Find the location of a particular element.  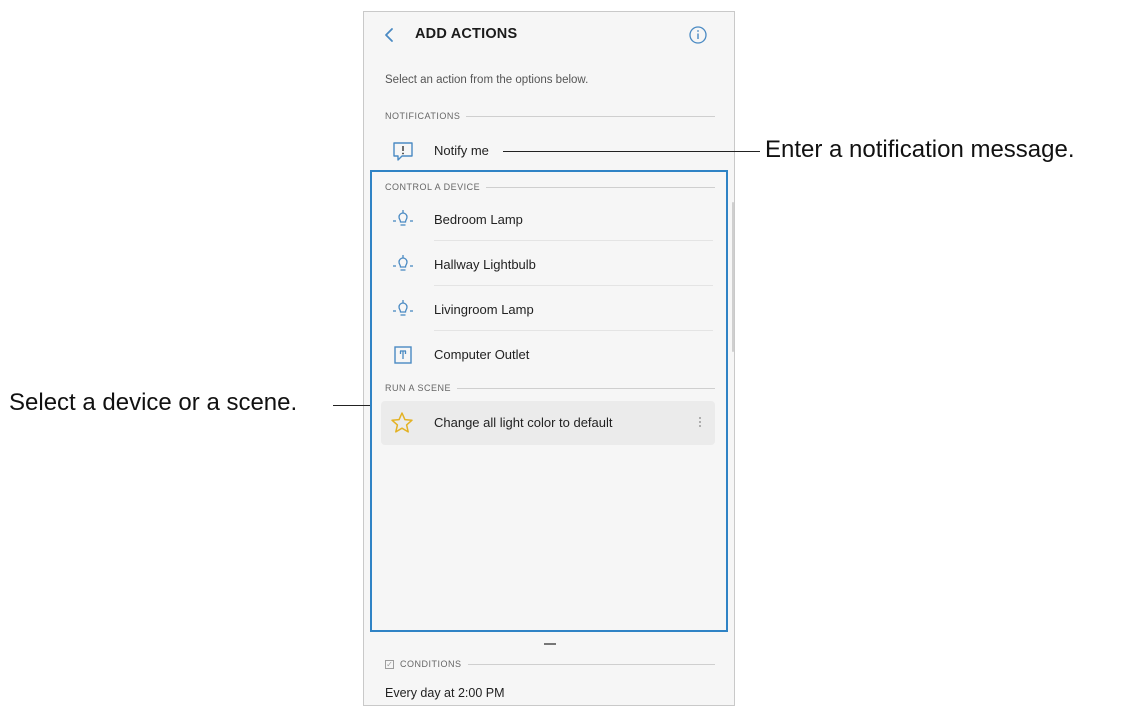

section-header-label: NOTIFICATIONS is located at coordinates (423, 116).